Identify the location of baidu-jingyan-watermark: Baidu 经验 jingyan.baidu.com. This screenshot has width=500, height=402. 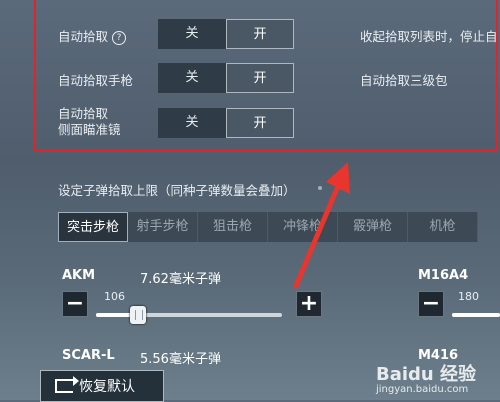
(426, 379).